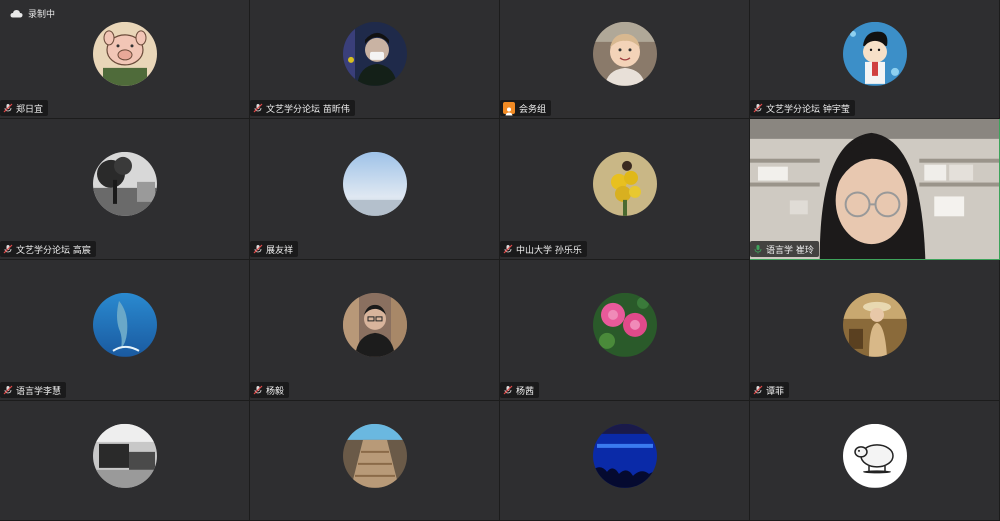 The height and width of the screenshot is (521, 1000). What do you see at coordinates (624, 324) in the screenshot?
I see `peony-avatar` at bounding box center [624, 324].